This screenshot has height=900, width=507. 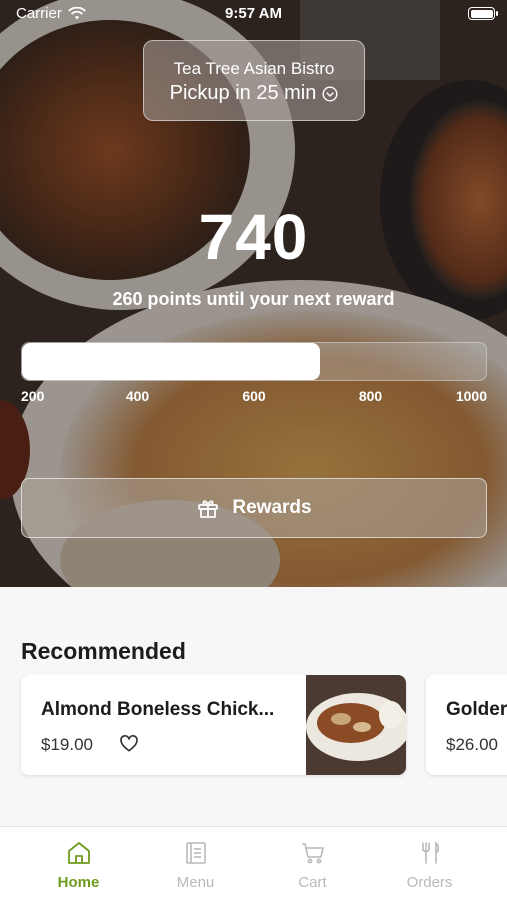 I want to click on rewards-button: Rewards, so click(x=254, y=508).